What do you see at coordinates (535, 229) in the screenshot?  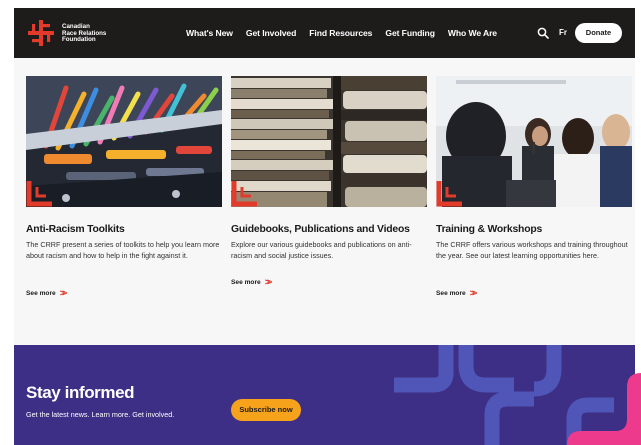 I see `card-title: Training & Workshops` at bounding box center [535, 229].